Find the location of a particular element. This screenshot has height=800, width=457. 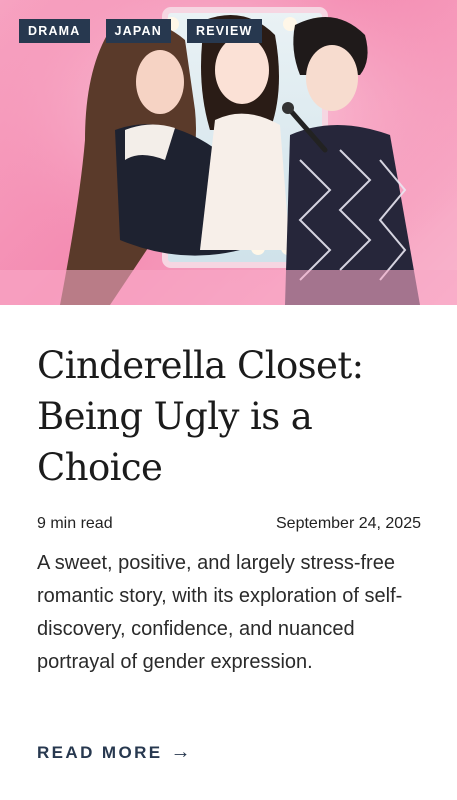

publish-date: September 24, 2025 is located at coordinates (348, 523).